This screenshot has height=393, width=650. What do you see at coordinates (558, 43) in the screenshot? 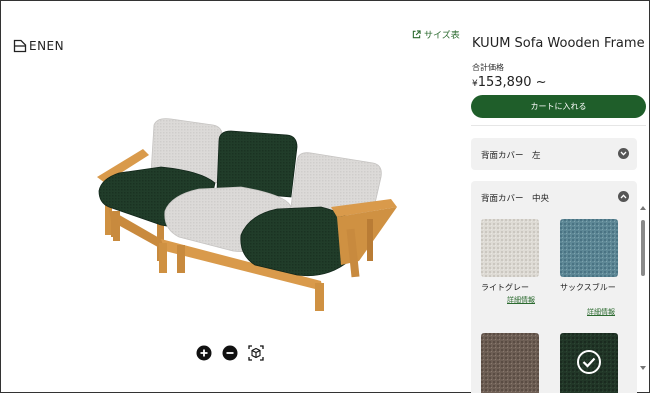
I see `product-title: KUUM Sofa Wooden Frame` at bounding box center [558, 43].